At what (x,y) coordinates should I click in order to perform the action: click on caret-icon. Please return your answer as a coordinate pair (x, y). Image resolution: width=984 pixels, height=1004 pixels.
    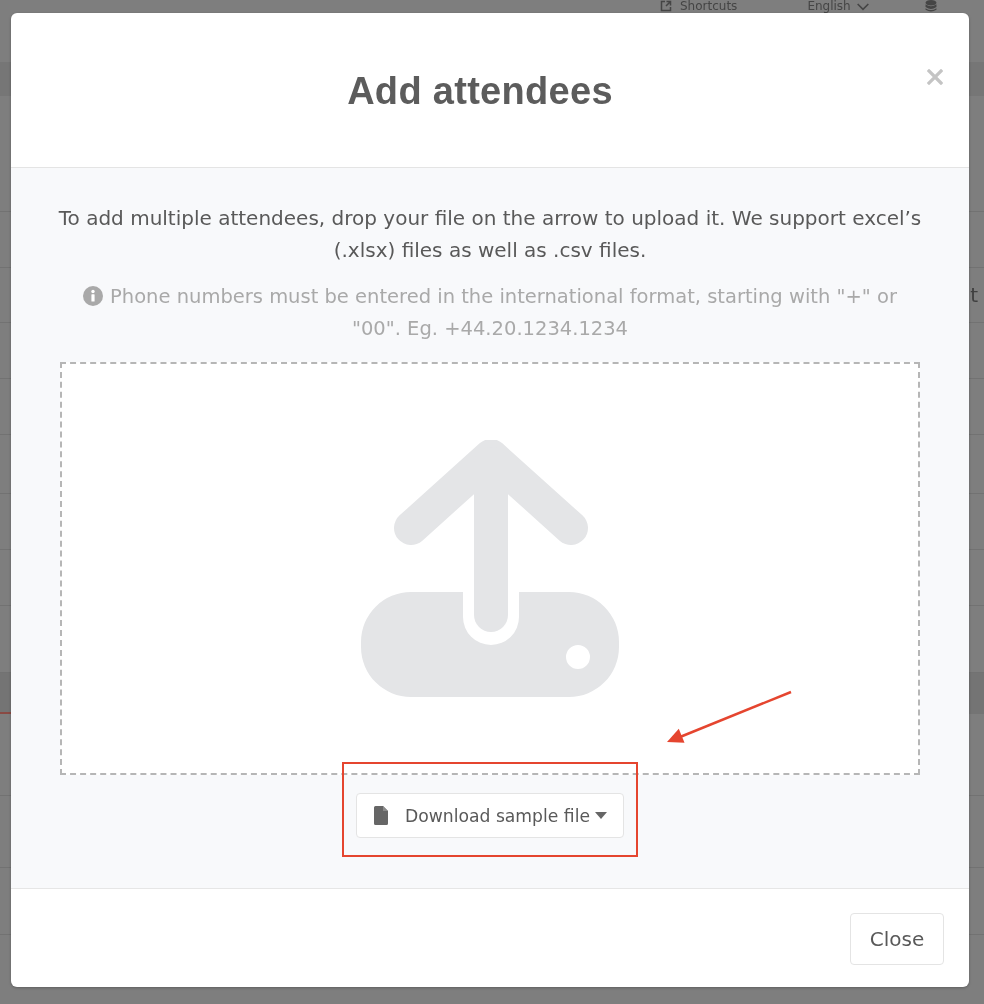
    Looking at the image, I should click on (601, 815).